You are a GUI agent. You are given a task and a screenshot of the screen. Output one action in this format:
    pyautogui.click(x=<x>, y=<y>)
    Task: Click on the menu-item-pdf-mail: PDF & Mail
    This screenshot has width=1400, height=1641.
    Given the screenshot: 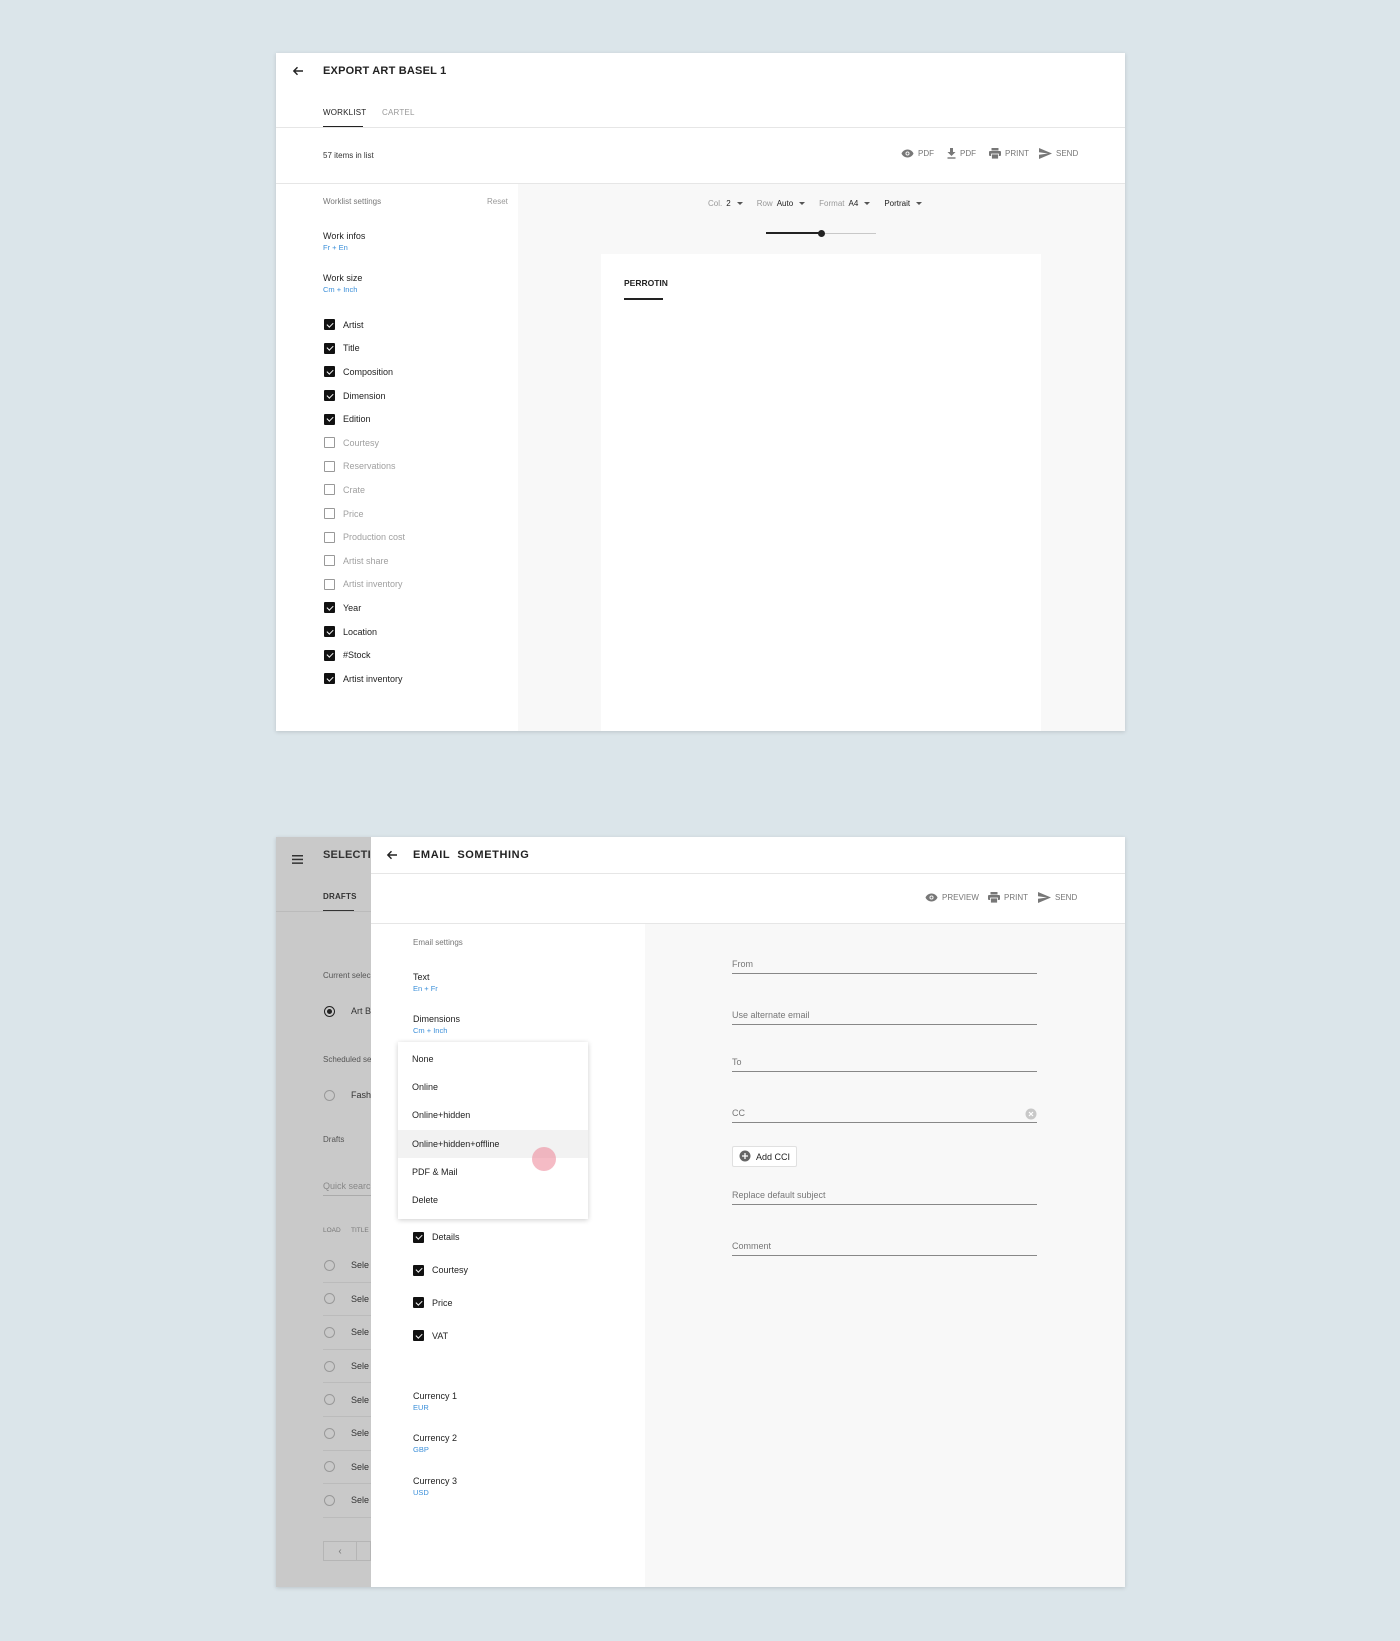 What is the action you would take?
    pyautogui.click(x=493, y=1172)
    